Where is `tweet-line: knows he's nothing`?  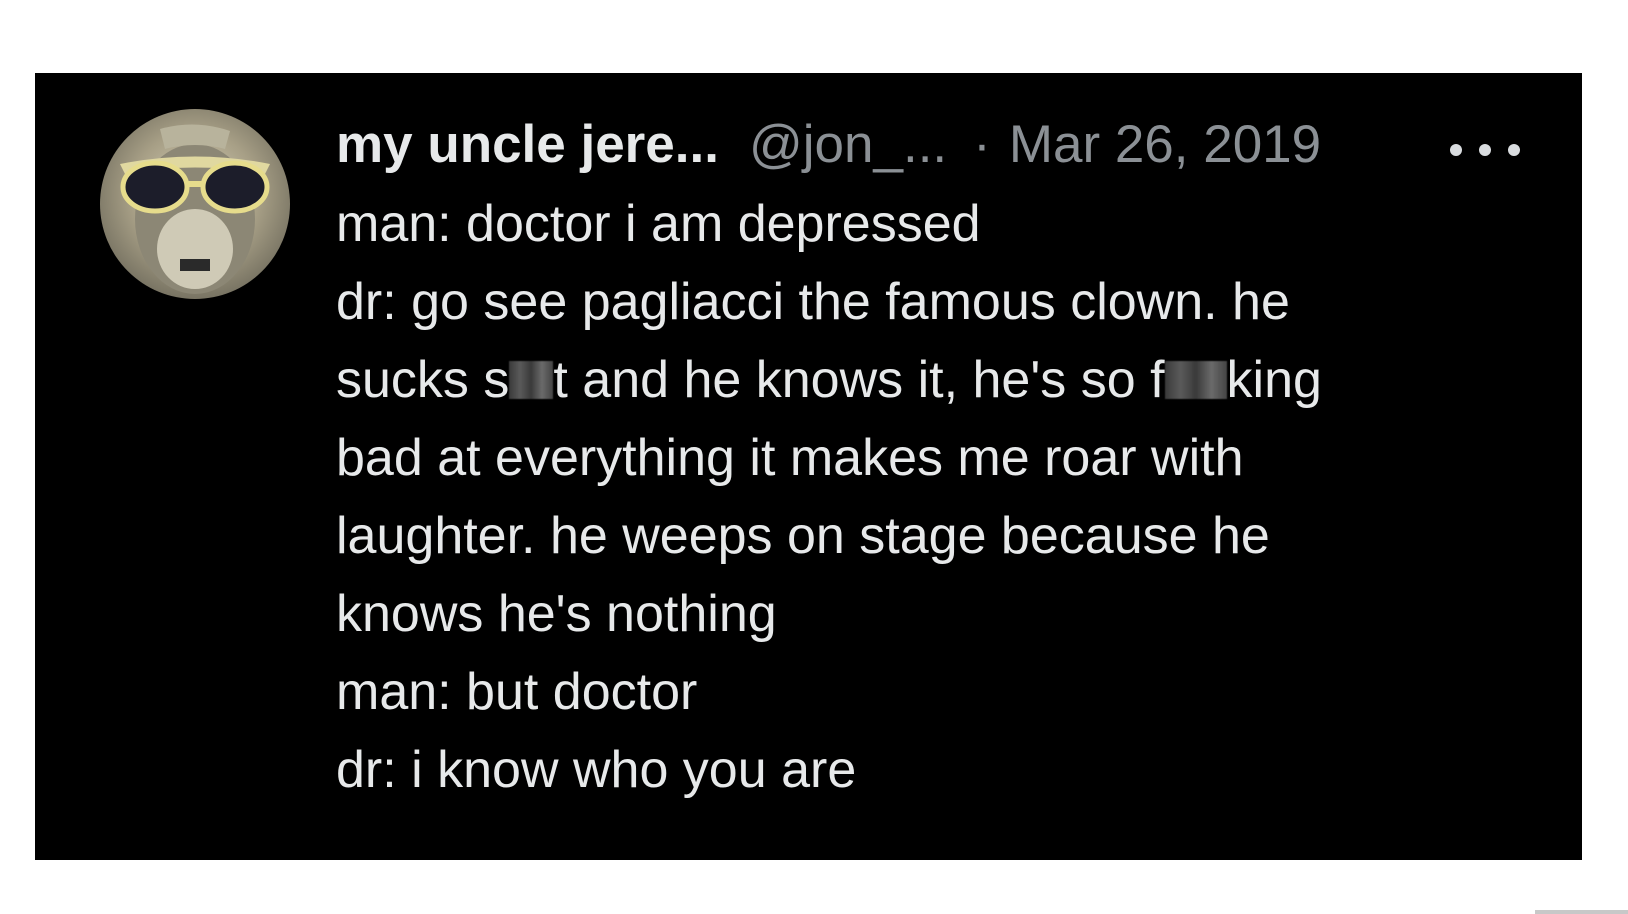 tweet-line: knows he's nothing is located at coordinates (556, 614).